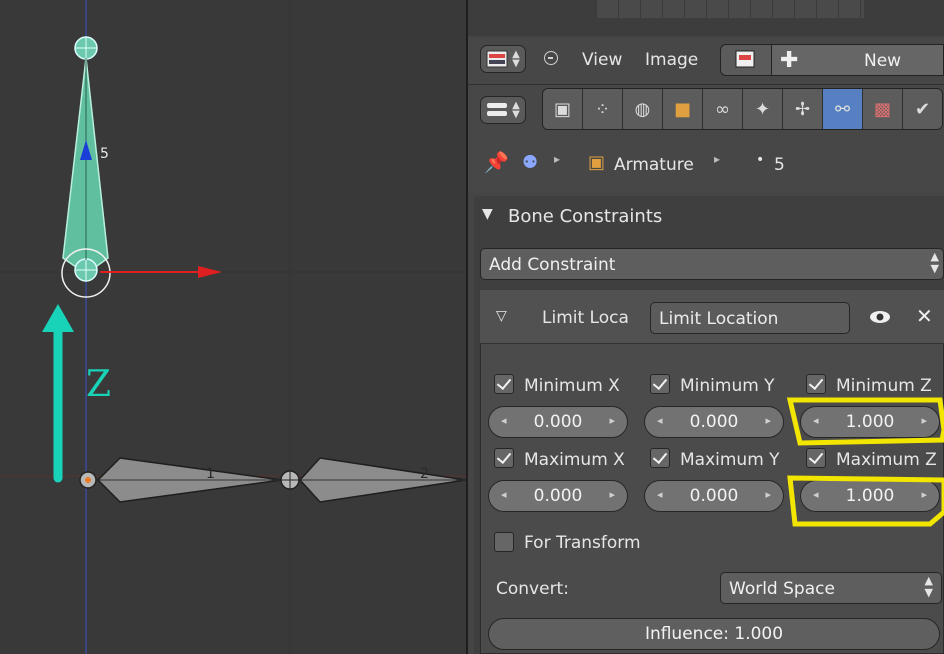 The width and height of the screenshot is (944, 654). Describe the element at coordinates (530, 162) in the screenshot. I see `scene-icon: ⚉` at that location.